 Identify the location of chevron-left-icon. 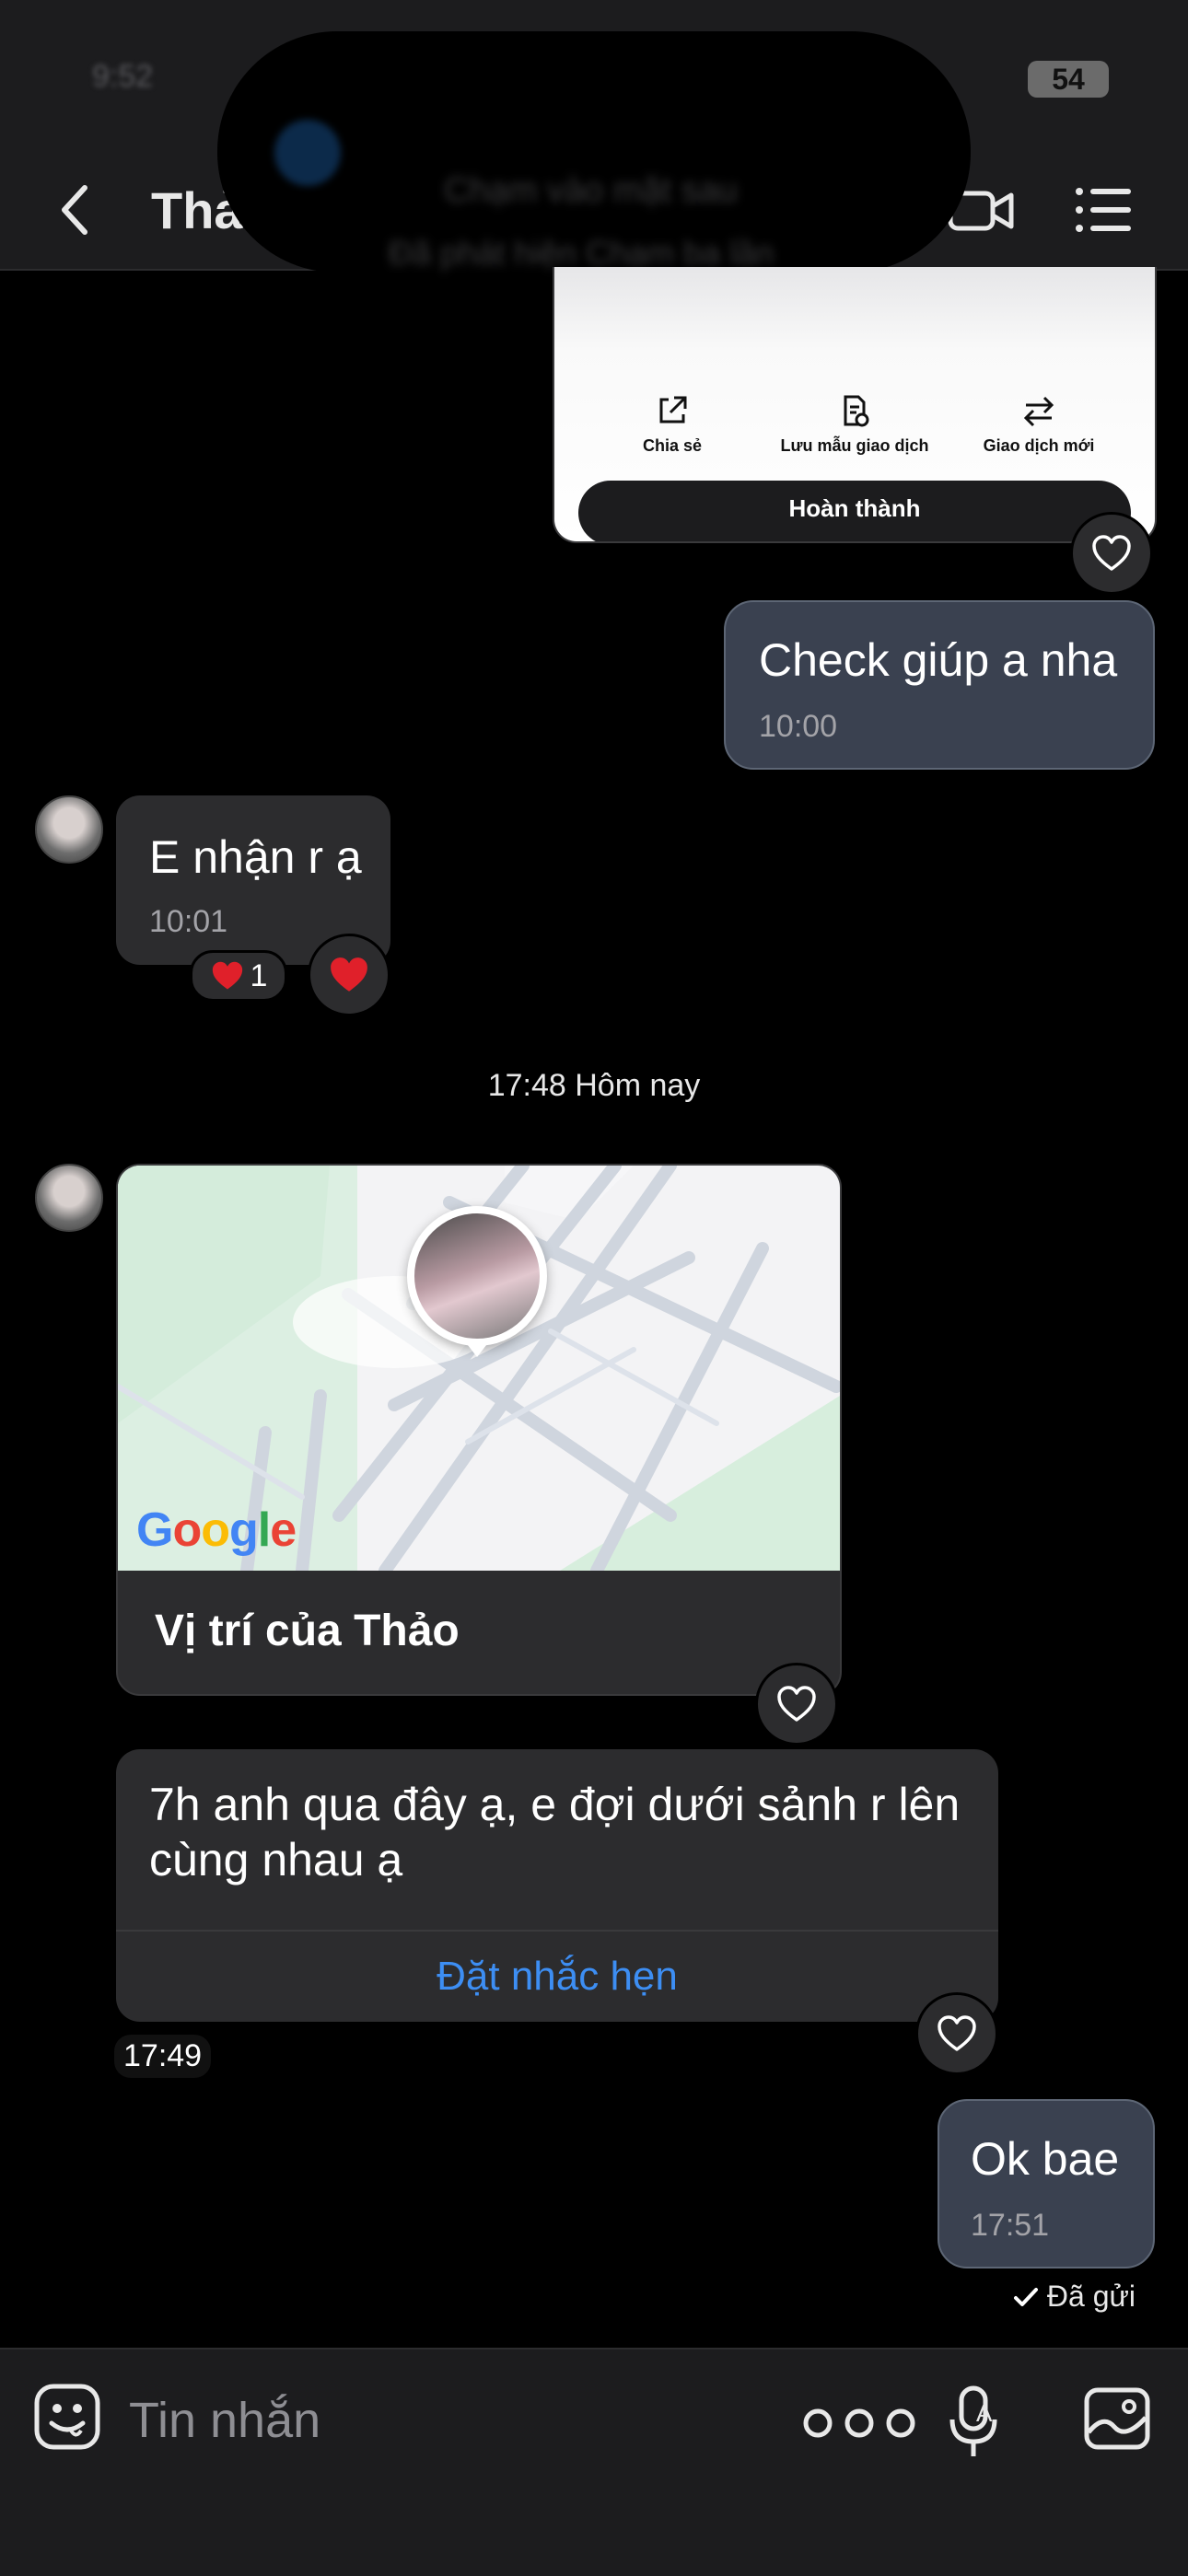
(74, 210).